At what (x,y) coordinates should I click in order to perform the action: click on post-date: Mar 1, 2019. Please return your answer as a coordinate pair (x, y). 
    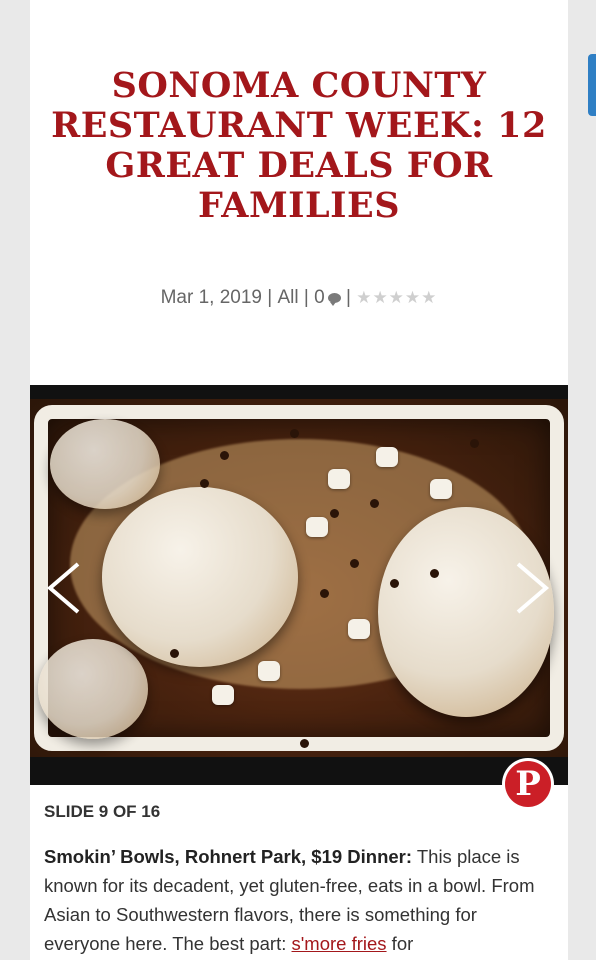
    Looking at the image, I should click on (211, 297).